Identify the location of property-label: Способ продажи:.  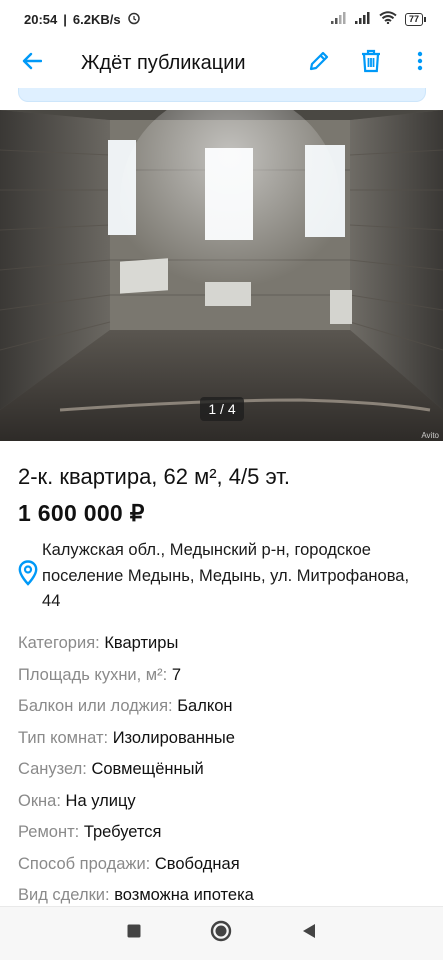
(84, 863).